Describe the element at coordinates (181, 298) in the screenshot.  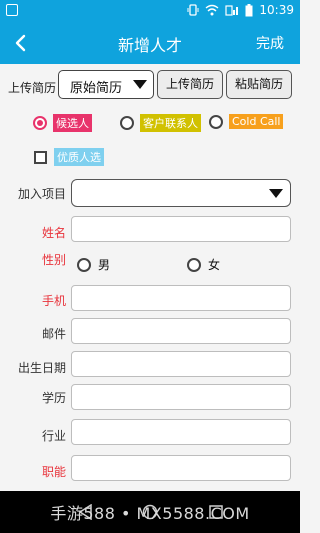
I see `phone-input` at that location.